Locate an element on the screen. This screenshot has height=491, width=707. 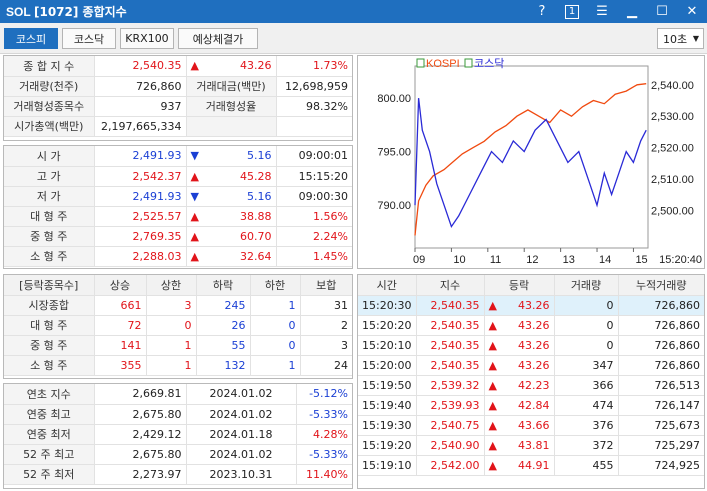
breadth-label: 시장종합 is located at coordinates (49, 305).